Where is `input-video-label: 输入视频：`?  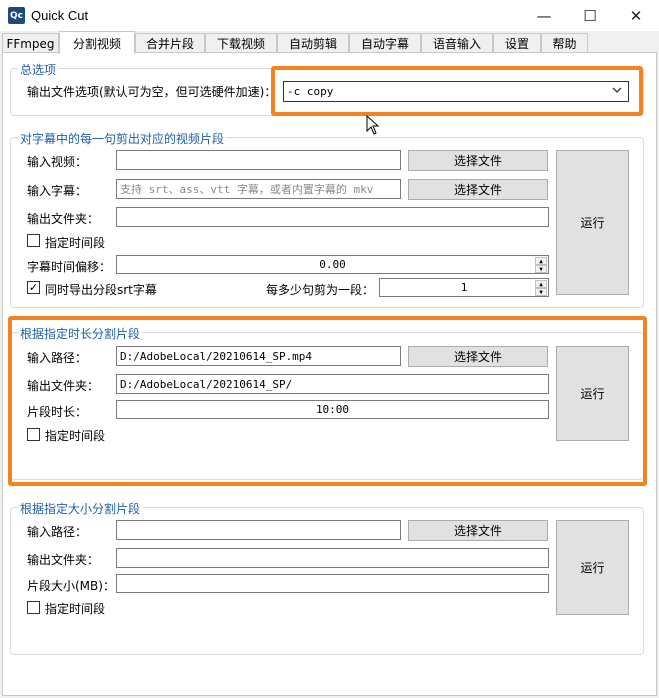
input-video-label: 输入视频： is located at coordinates (57, 162).